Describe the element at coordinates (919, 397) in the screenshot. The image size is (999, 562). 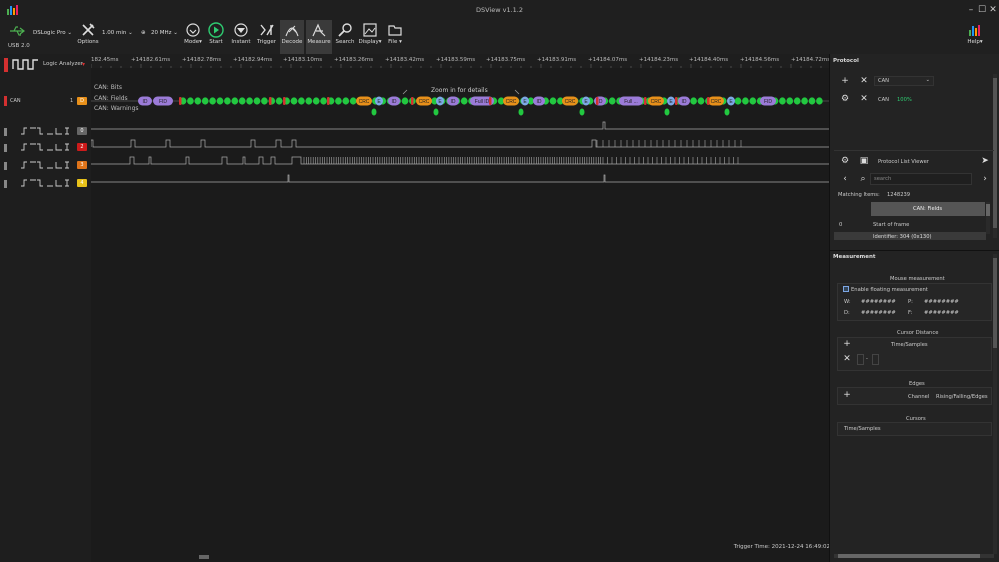
I see `edges-channel-column: Channel` at that location.